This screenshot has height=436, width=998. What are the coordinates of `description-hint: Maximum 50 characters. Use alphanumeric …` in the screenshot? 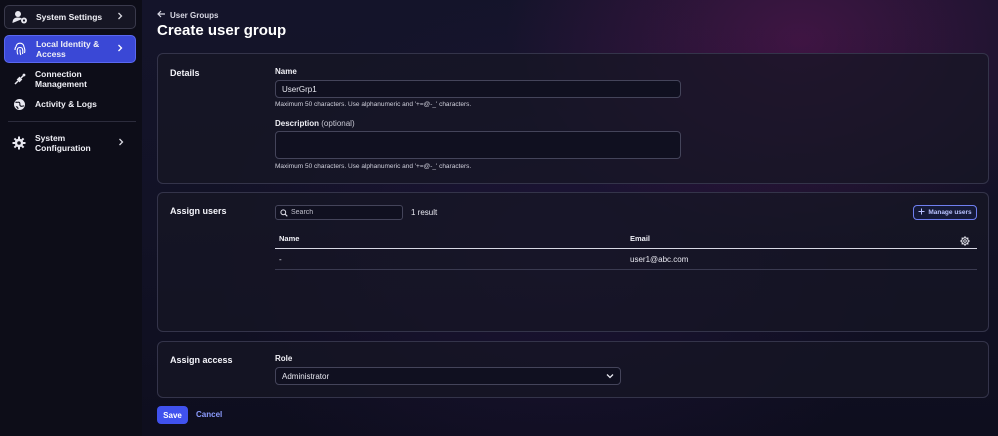 It's located at (373, 166).